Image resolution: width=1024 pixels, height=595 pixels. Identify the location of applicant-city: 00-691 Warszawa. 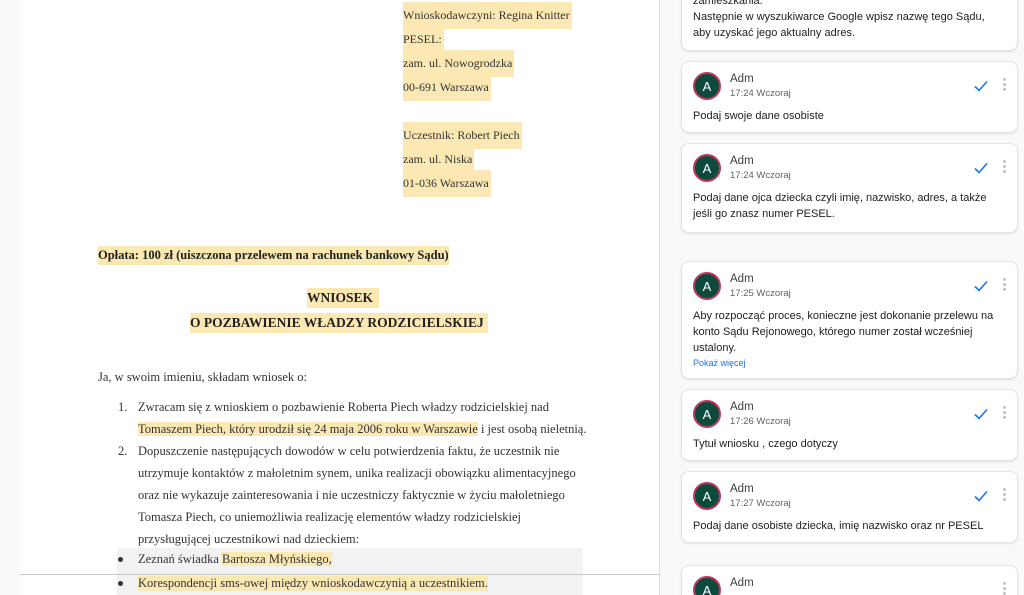
(447, 87).